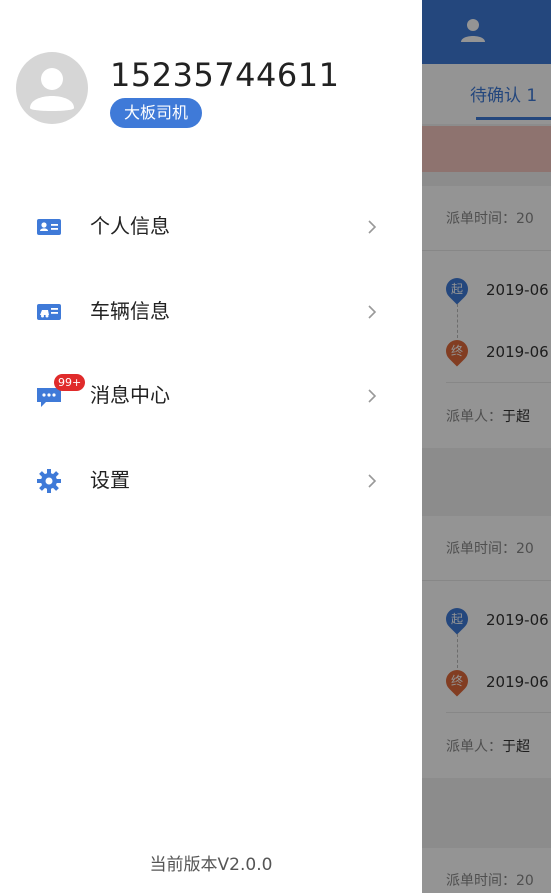 This screenshot has height=893, width=551. I want to click on menu-personal-info: 个人信息, so click(211, 227).